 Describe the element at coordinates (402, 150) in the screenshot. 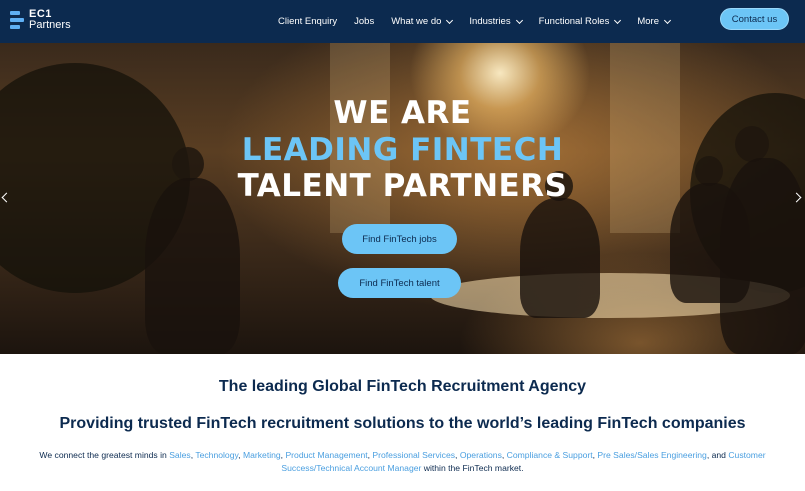

I see `hero-title-line2: LEADING FINTECH` at that location.